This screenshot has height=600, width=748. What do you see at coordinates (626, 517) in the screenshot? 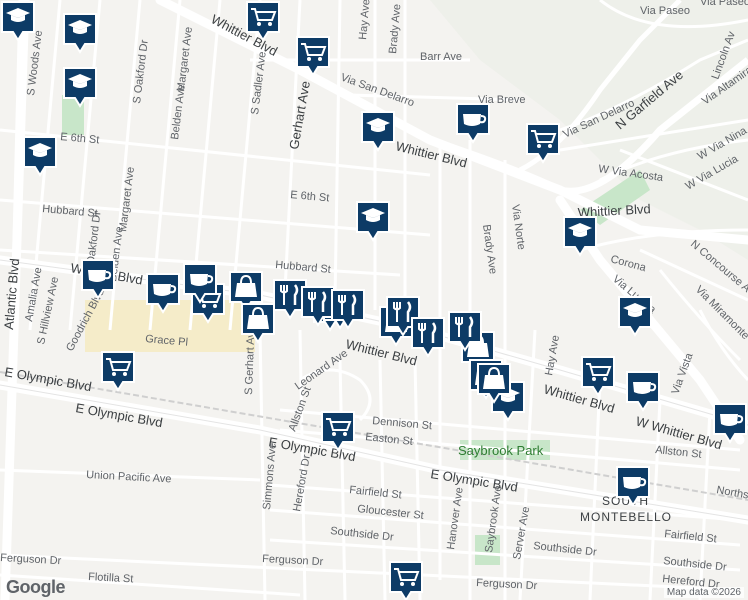
I see `area-label: MONTEBELLO` at bounding box center [626, 517].